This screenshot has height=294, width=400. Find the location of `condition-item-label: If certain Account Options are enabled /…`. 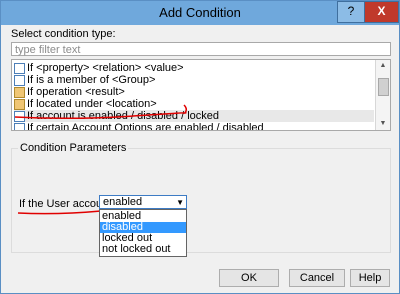

condition-item-label: If certain Account Options are enabled /… is located at coordinates (145, 126).